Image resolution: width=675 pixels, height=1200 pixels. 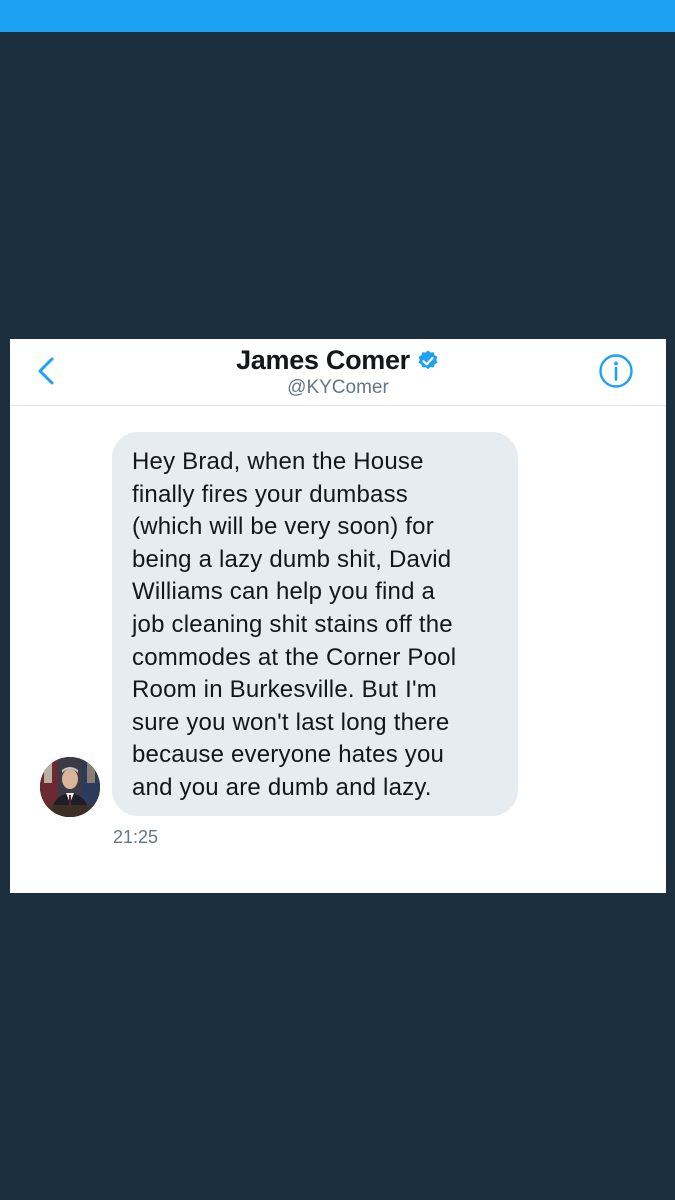 I want to click on message-line: job cleaning shit stains off the, so click(x=292, y=624).